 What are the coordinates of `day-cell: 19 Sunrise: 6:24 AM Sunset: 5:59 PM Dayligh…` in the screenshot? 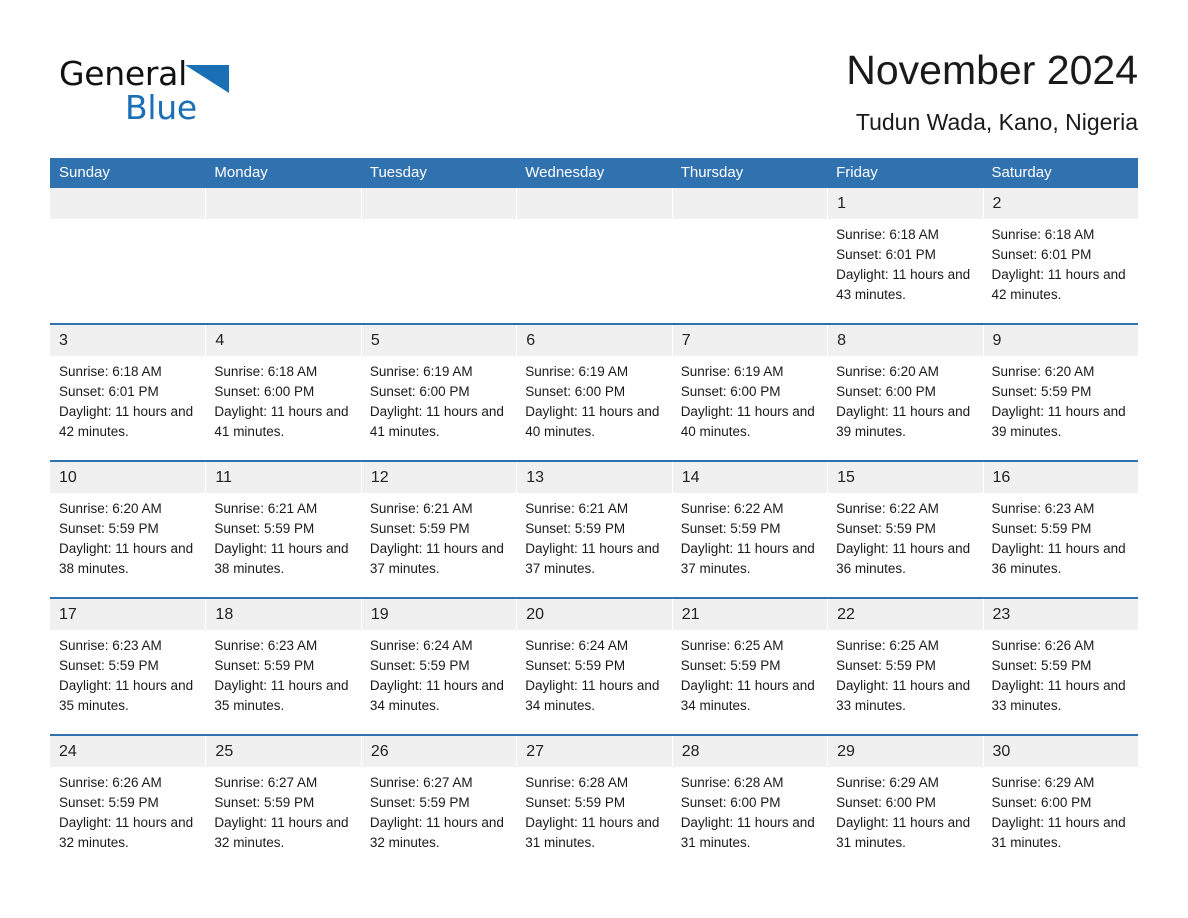 It's located at (438, 666).